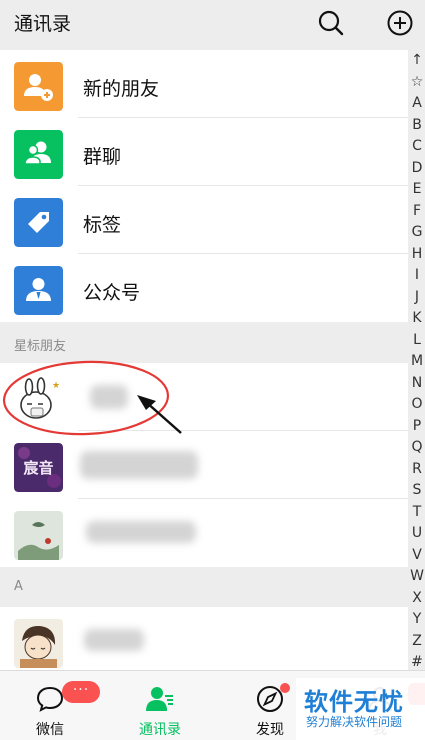  Describe the element at coordinates (417, 405) in the screenshot. I see `index-letter: O` at that location.